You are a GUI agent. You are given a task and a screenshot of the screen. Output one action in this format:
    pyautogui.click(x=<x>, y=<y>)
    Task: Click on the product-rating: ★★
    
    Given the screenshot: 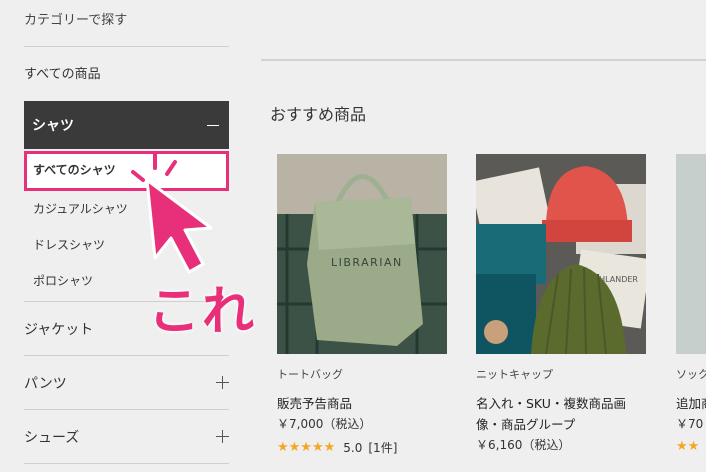 What is the action you would take?
    pyautogui.click(x=691, y=446)
    